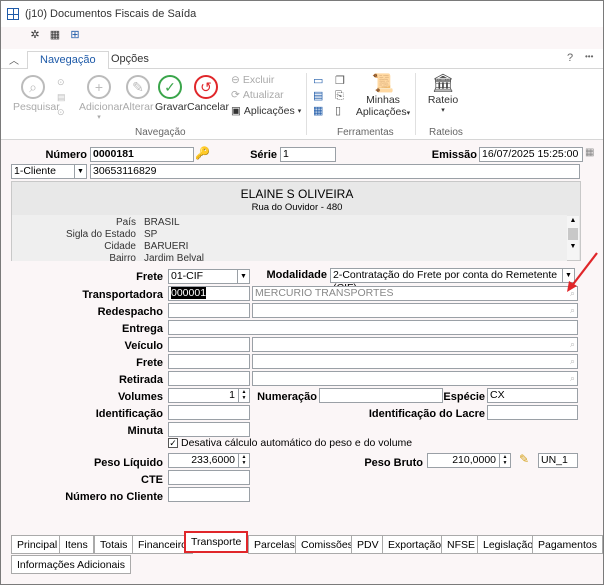  Describe the element at coordinates (318, 111) in the screenshot. I see `table-icon: ▦` at that location.